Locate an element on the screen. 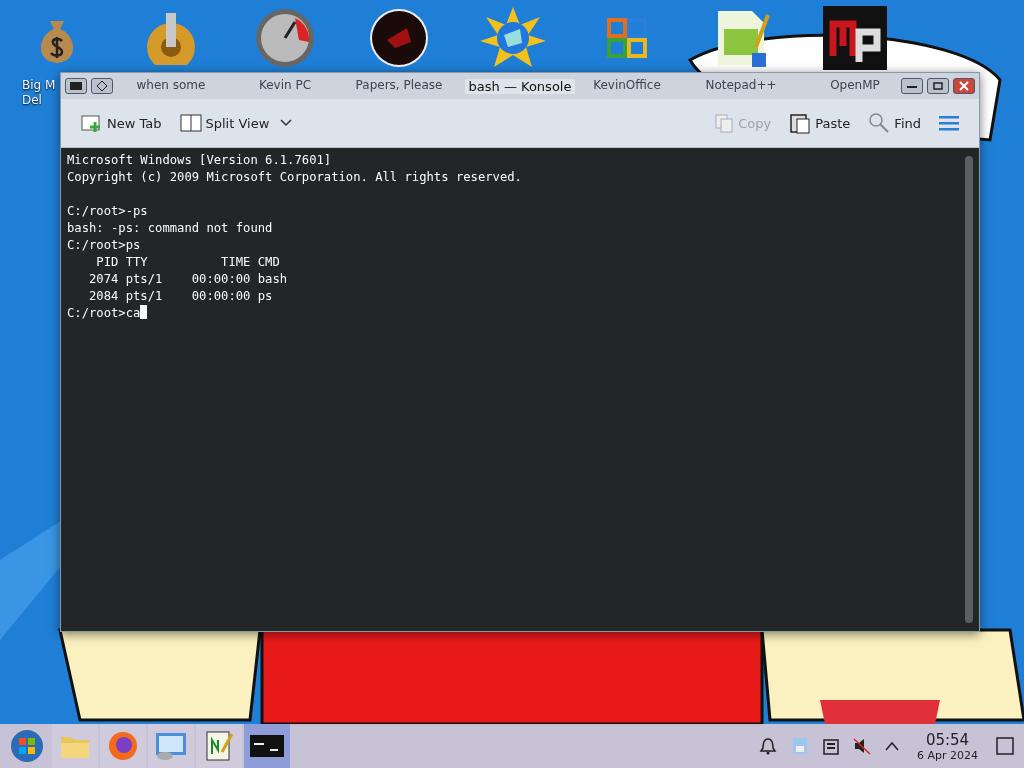 The width and height of the screenshot is (1024, 768). pin-button is located at coordinates (102, 86).